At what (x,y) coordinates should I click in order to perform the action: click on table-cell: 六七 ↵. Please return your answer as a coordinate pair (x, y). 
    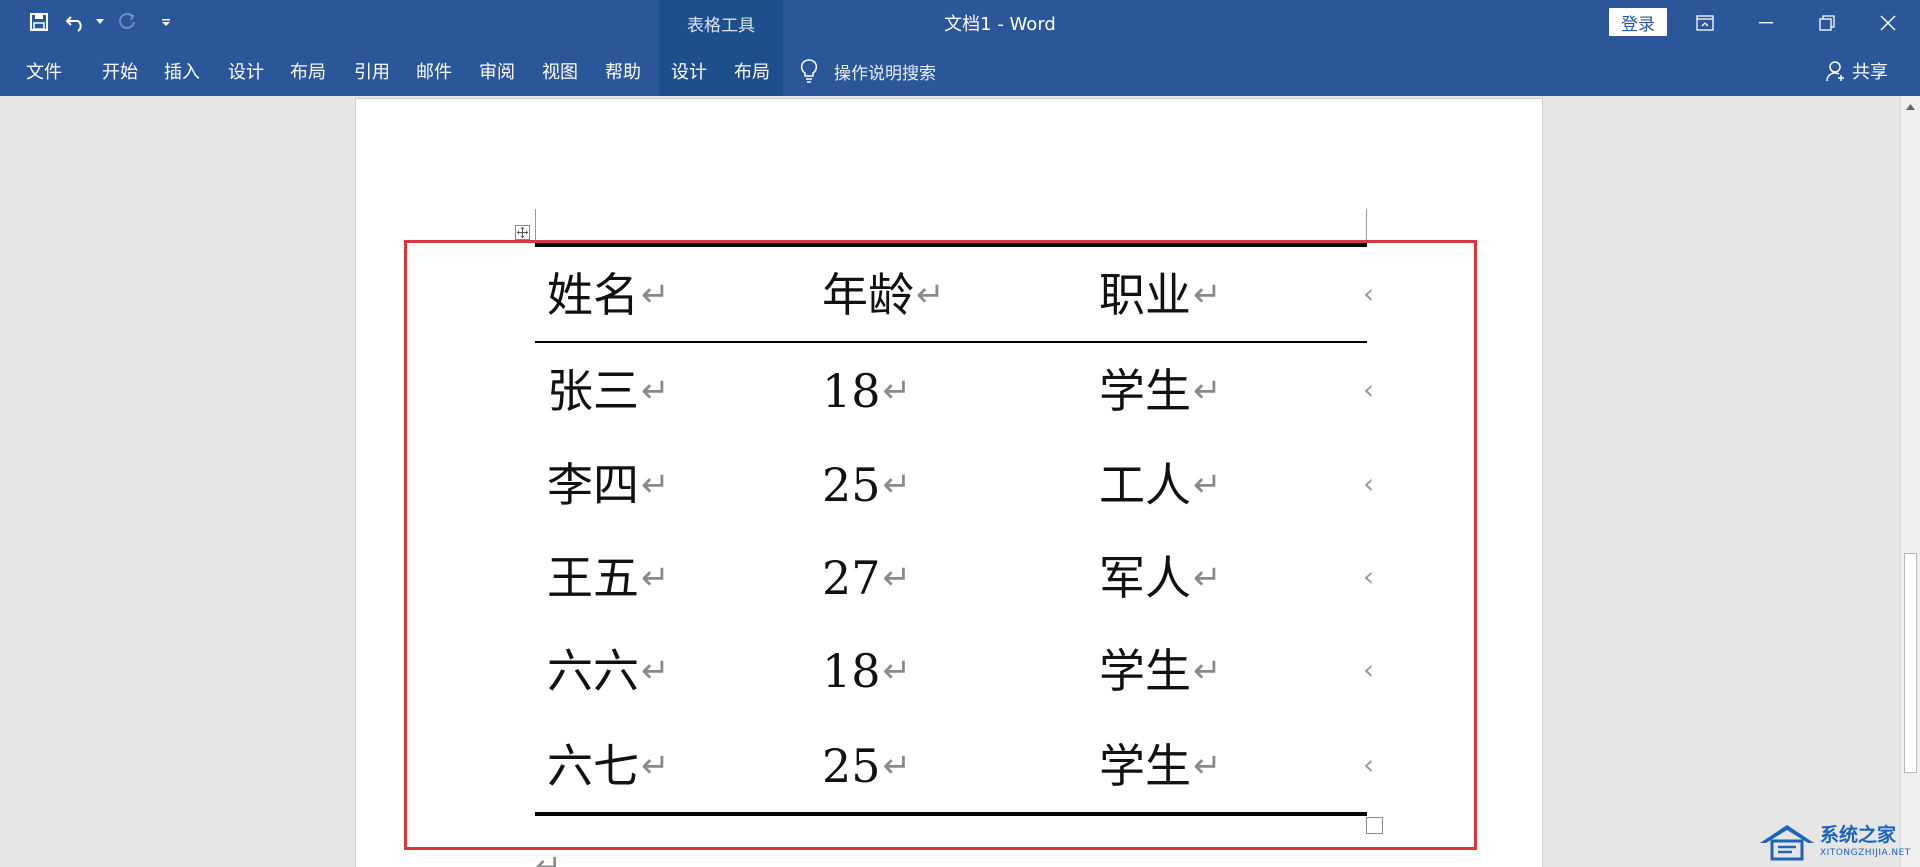
    Looking at the image, I should click on (608, 766).